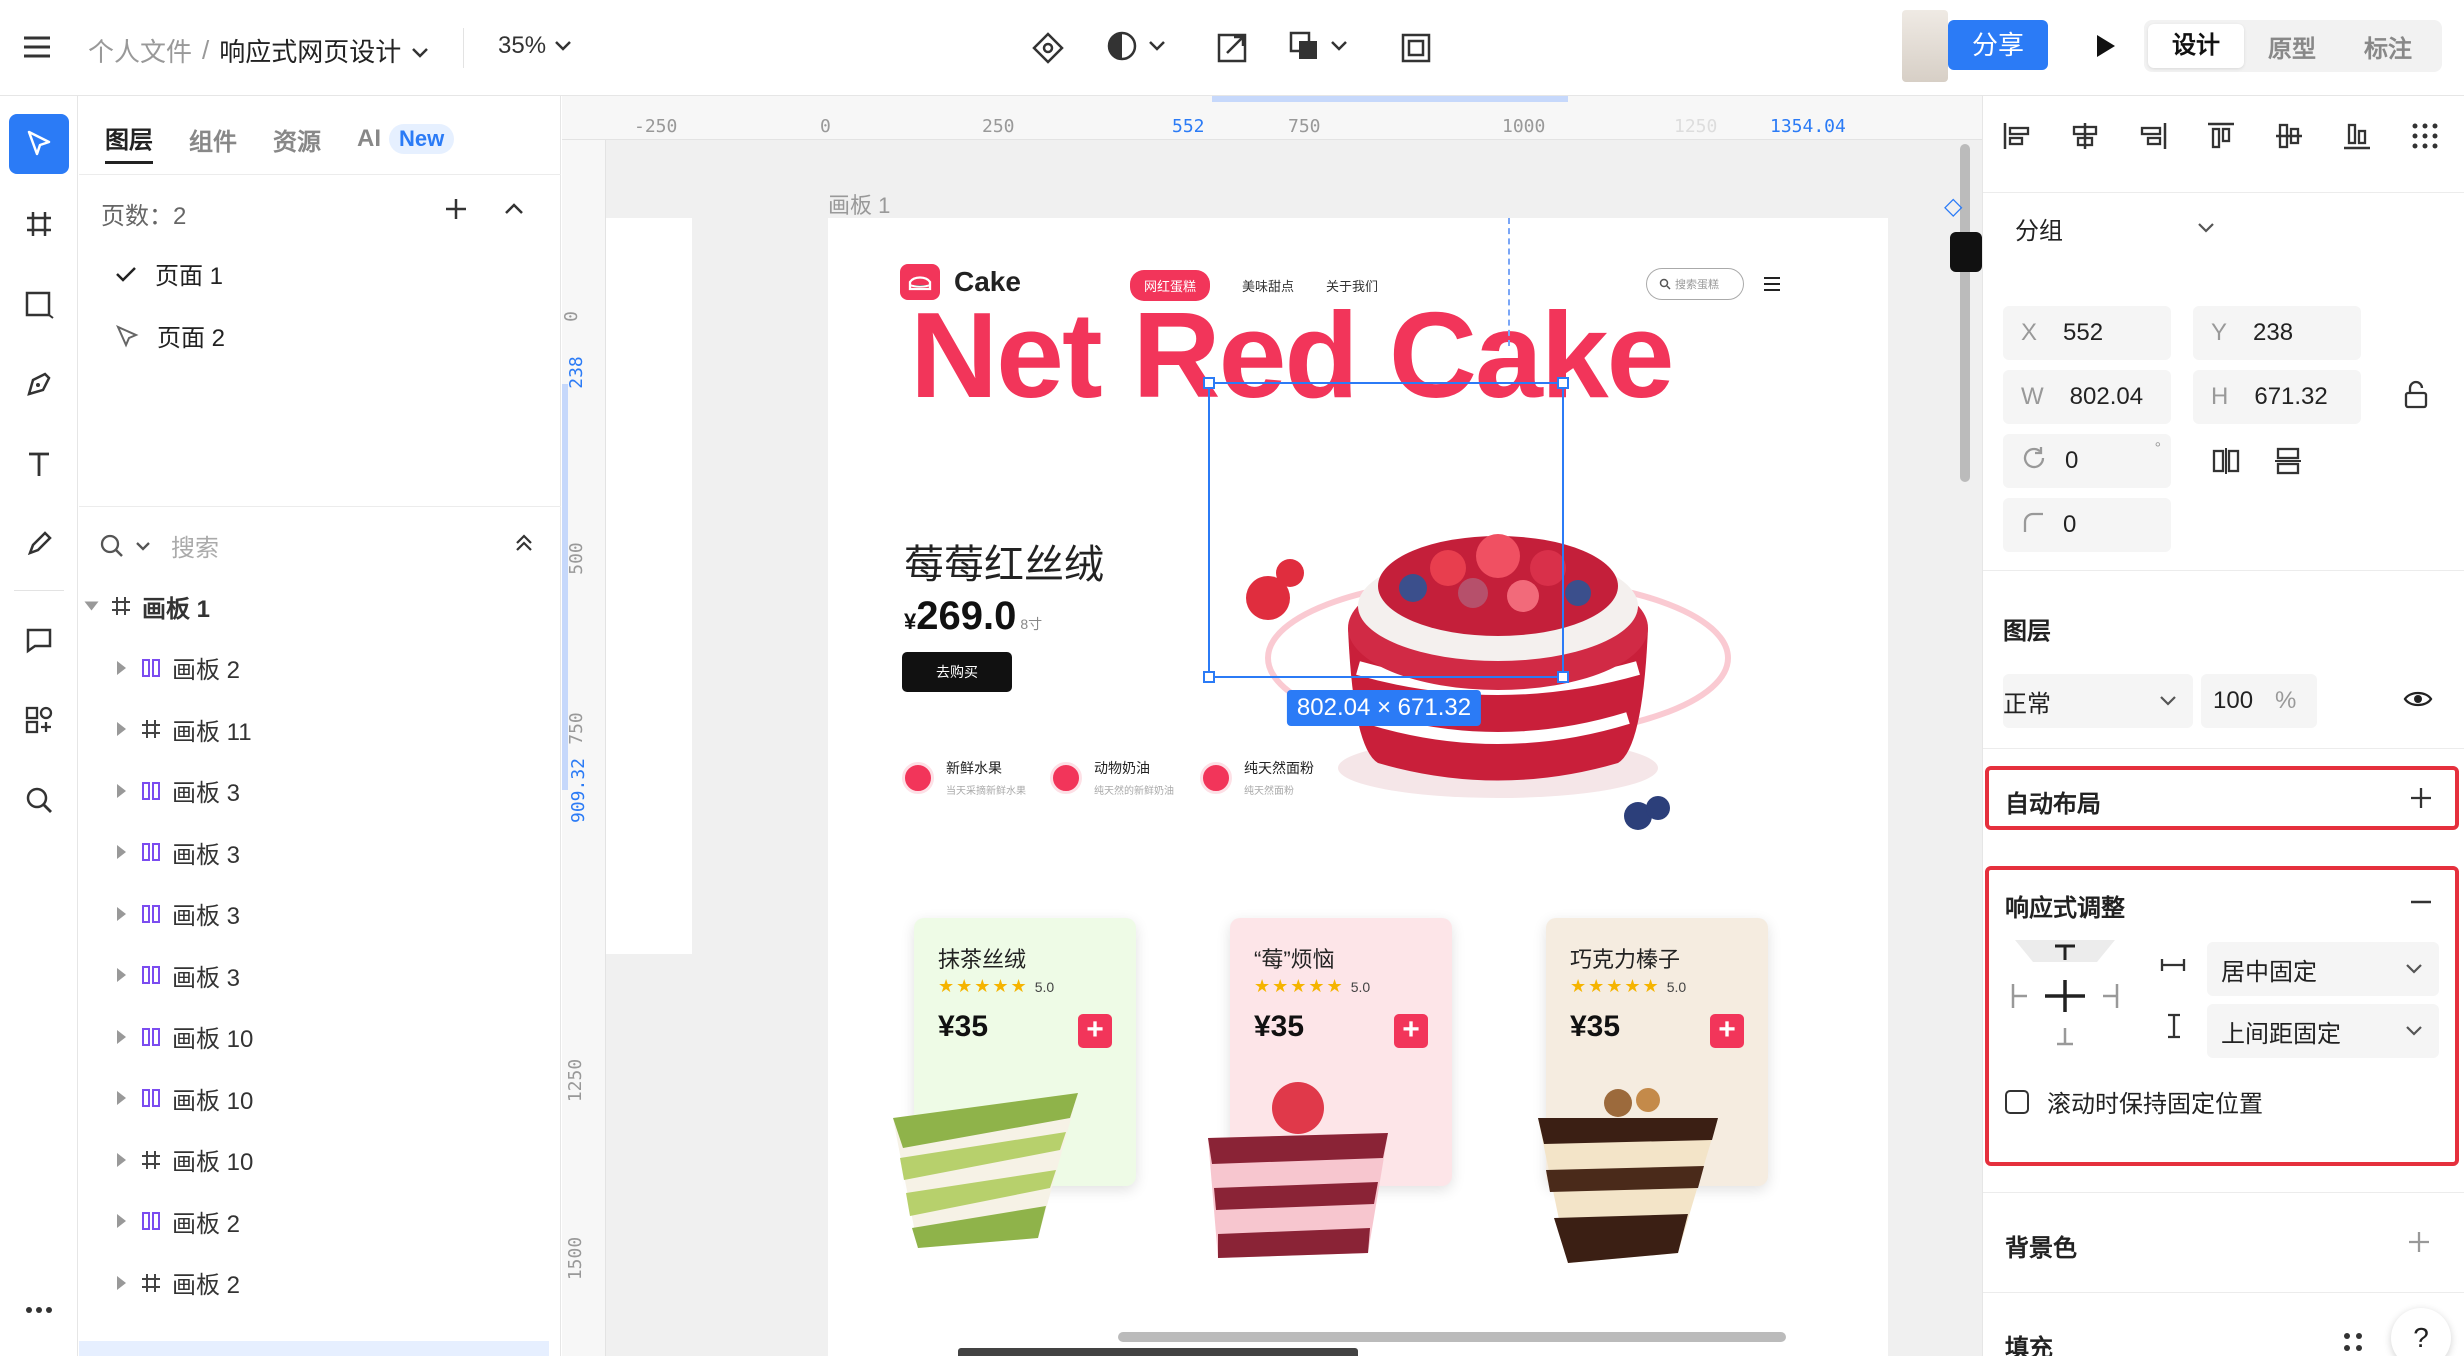  Describe the element at coordinates (2277, 397) in the screenshot. I see `h-field: H 671.32` at that location.